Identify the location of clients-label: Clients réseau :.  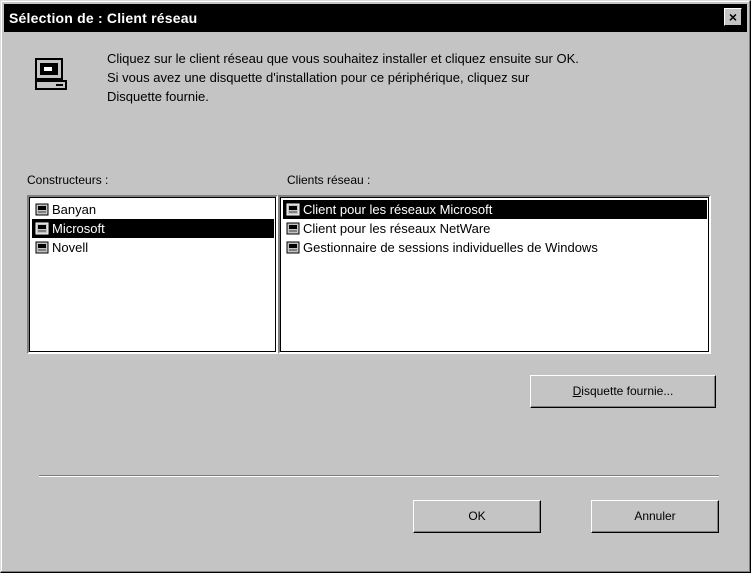
(329, 180).